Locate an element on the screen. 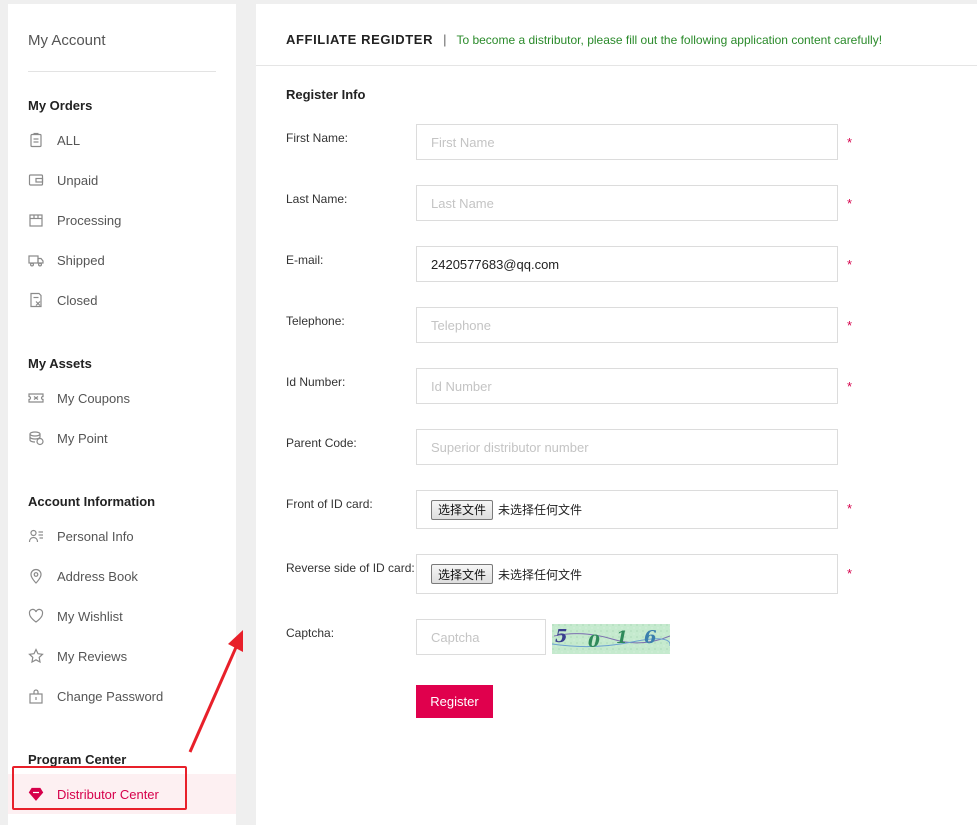 This screenshot has width=977, height=825. user-card-icon is located at coordinates (36, 536).